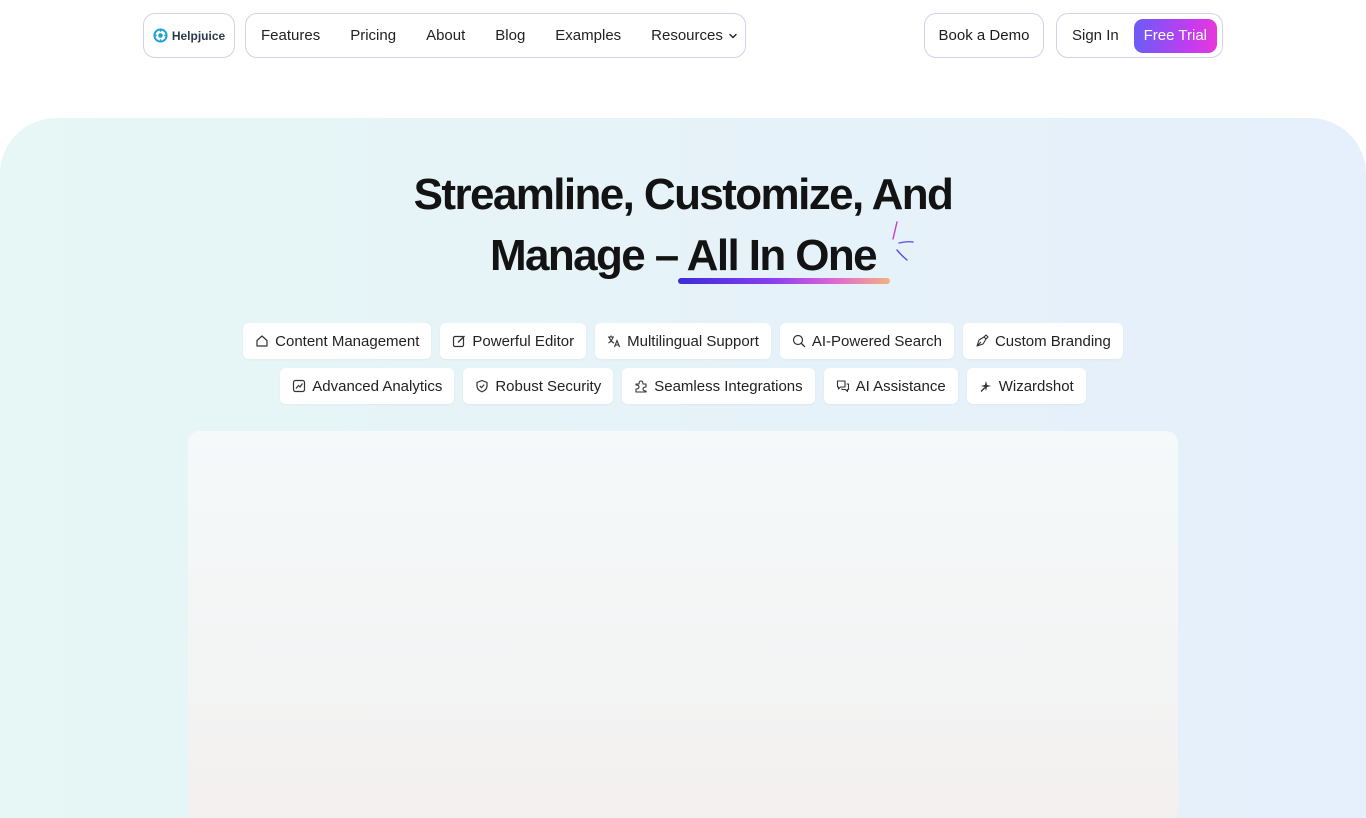 This screenshot has height=818, width=1366. What do you see at coordinates (903, 241) in the screenshot?
I see `sparkle-accent-icon` at bounding box center [903, 241].